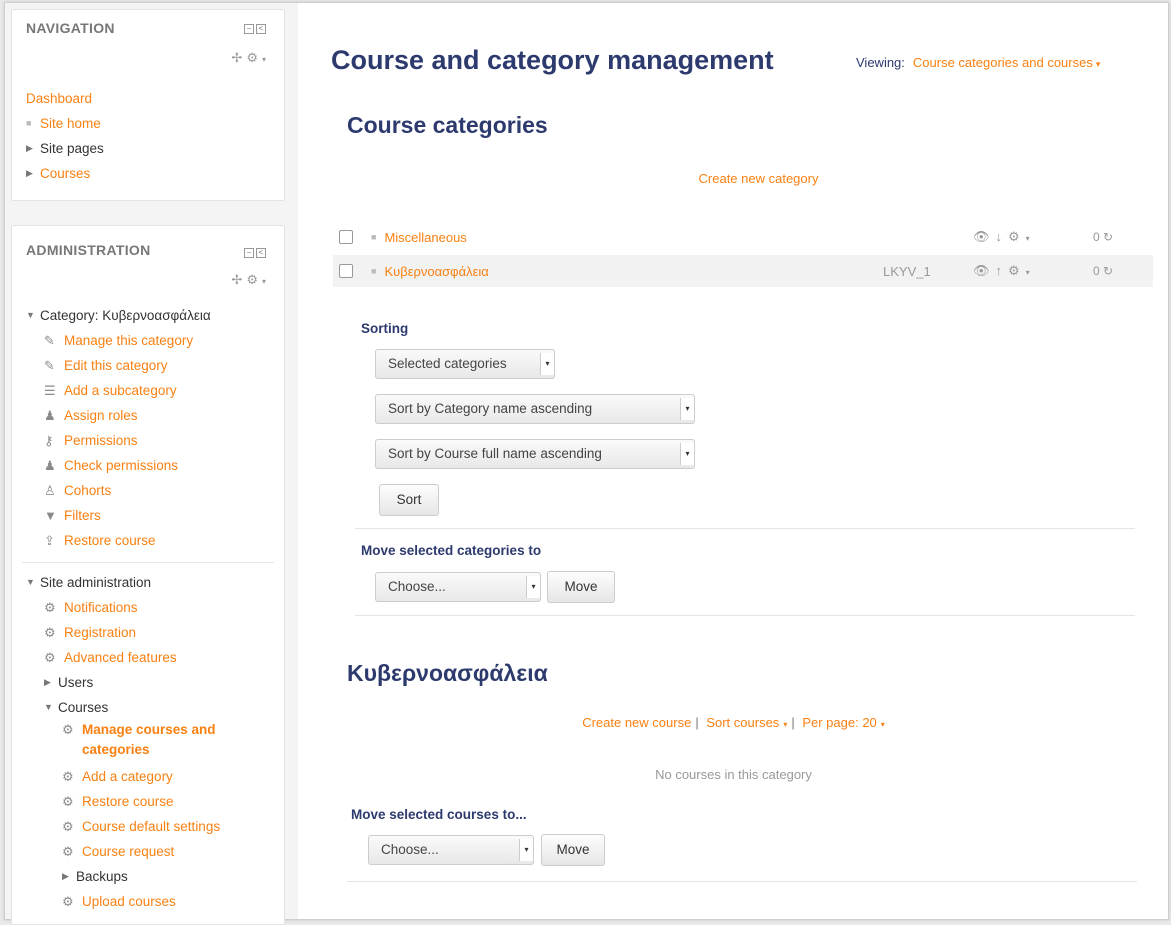 This screenshot has height=925, width=1171. I want to click on refresh-icon: ↻, so click(1108, 271).